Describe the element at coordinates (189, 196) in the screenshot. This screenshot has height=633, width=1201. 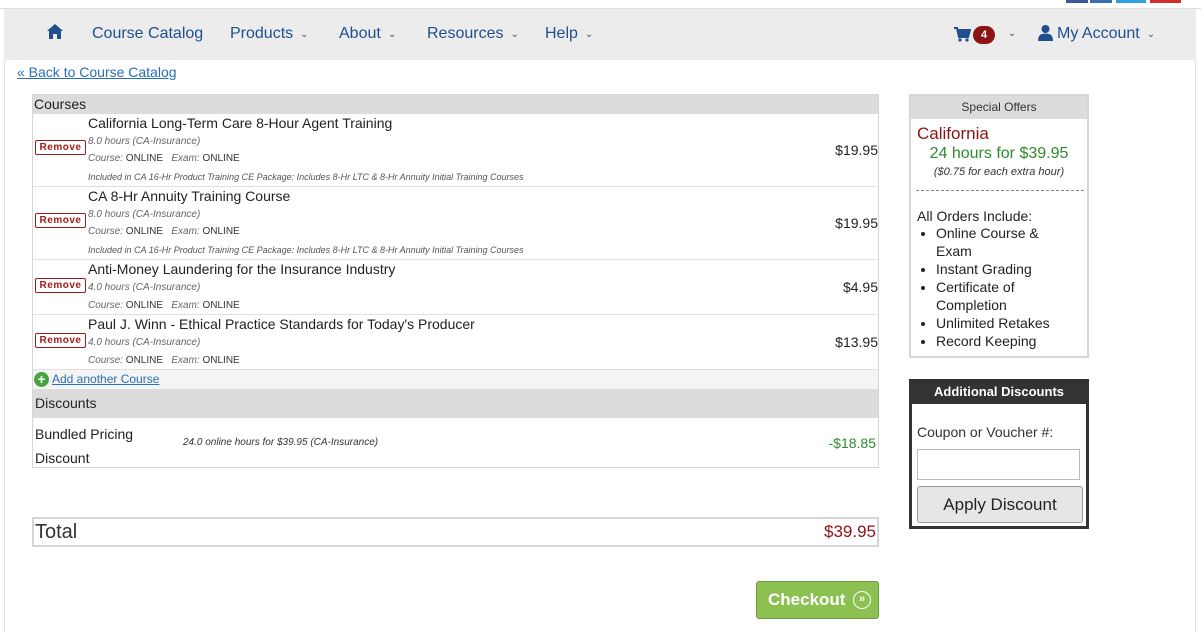
I see `course-title: CA 8-Hr Annuity Training Course` at that location.